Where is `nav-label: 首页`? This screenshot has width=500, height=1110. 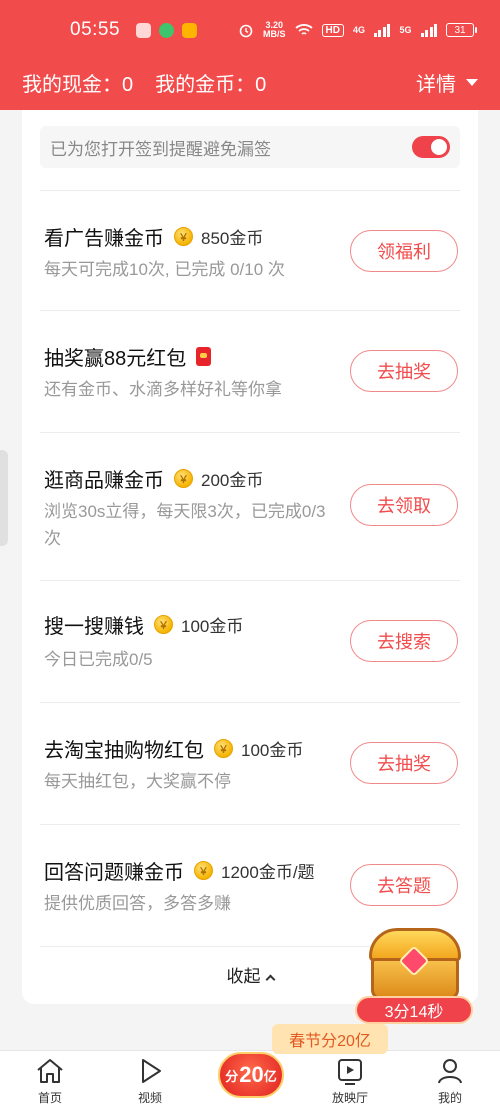 nav-label: 首页 is located at coordinates (49, 1098).